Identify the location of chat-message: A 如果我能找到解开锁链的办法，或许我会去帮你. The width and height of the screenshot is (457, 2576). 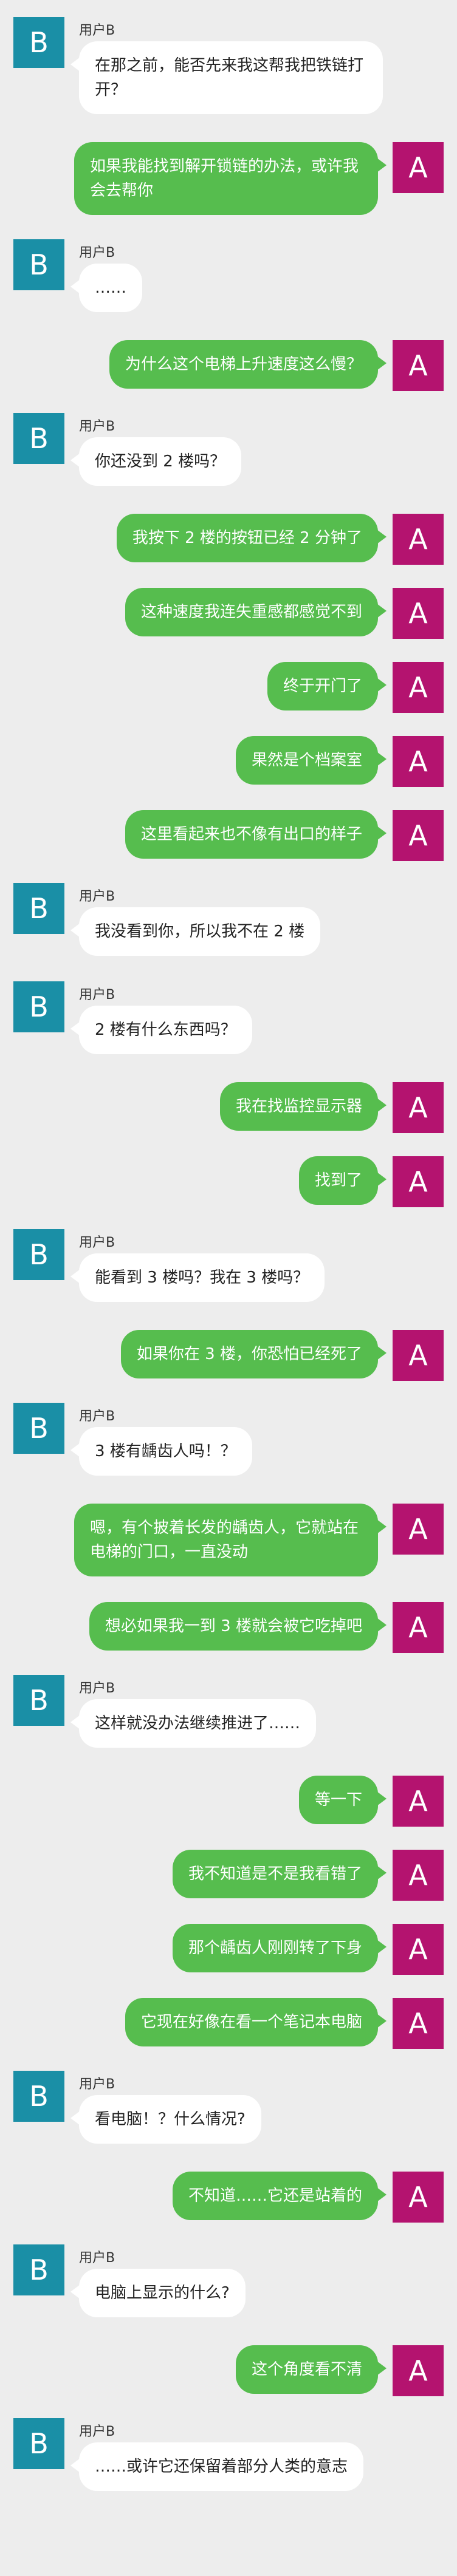
(228, 178).